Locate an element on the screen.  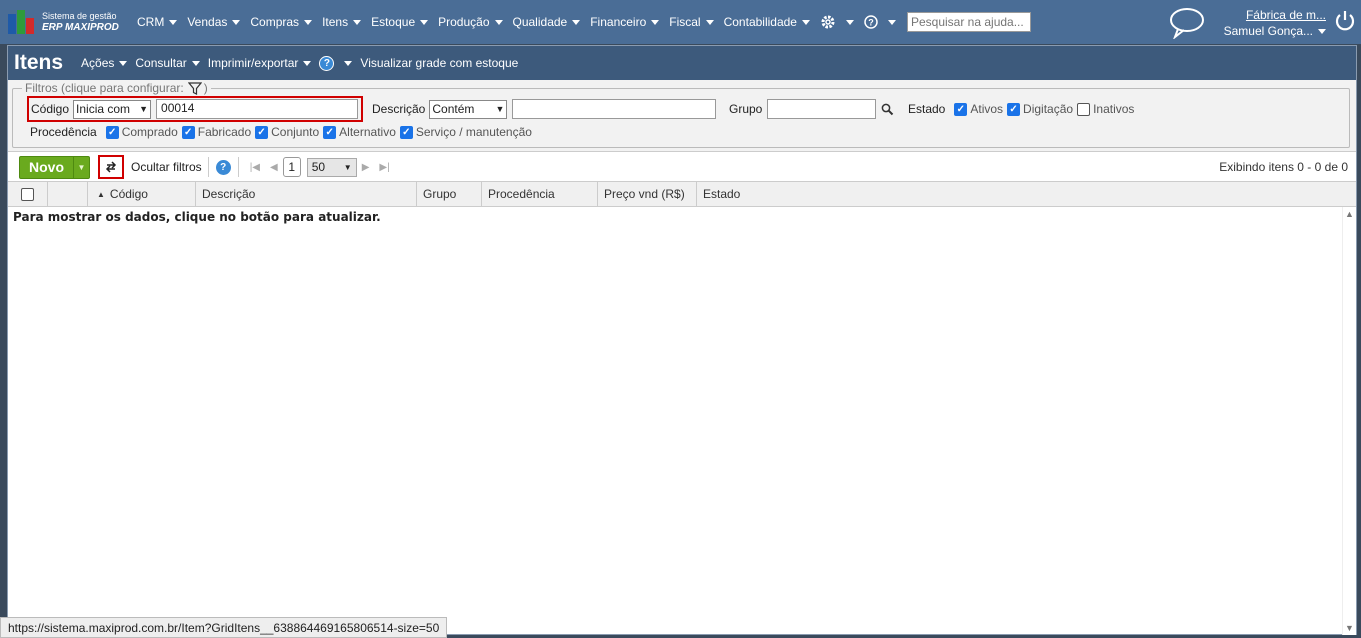
next-page-icon: ▶ is located at coordinates (366, 167).